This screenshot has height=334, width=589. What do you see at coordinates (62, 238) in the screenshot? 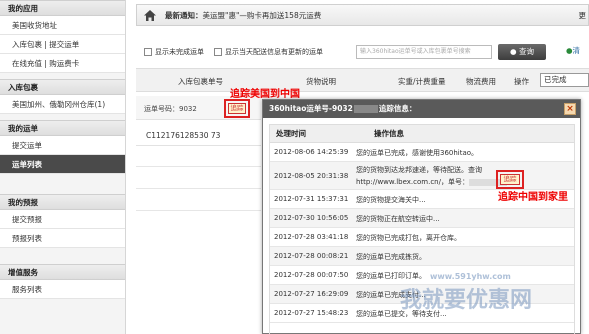
I see `sidebar-item-forecast-list: 预报列表` at bounding box center [62, 238].